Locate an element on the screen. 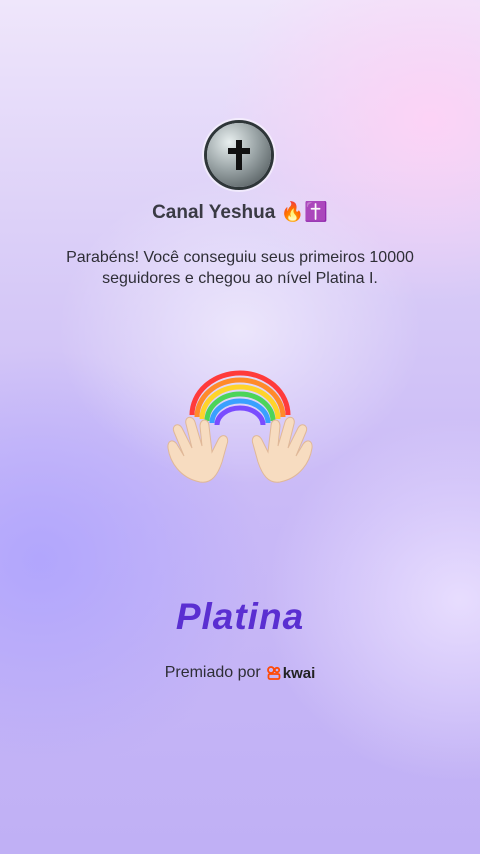  channel-name: Canal Yeshua 🔥✝️ is located at coordinates (240, 212).